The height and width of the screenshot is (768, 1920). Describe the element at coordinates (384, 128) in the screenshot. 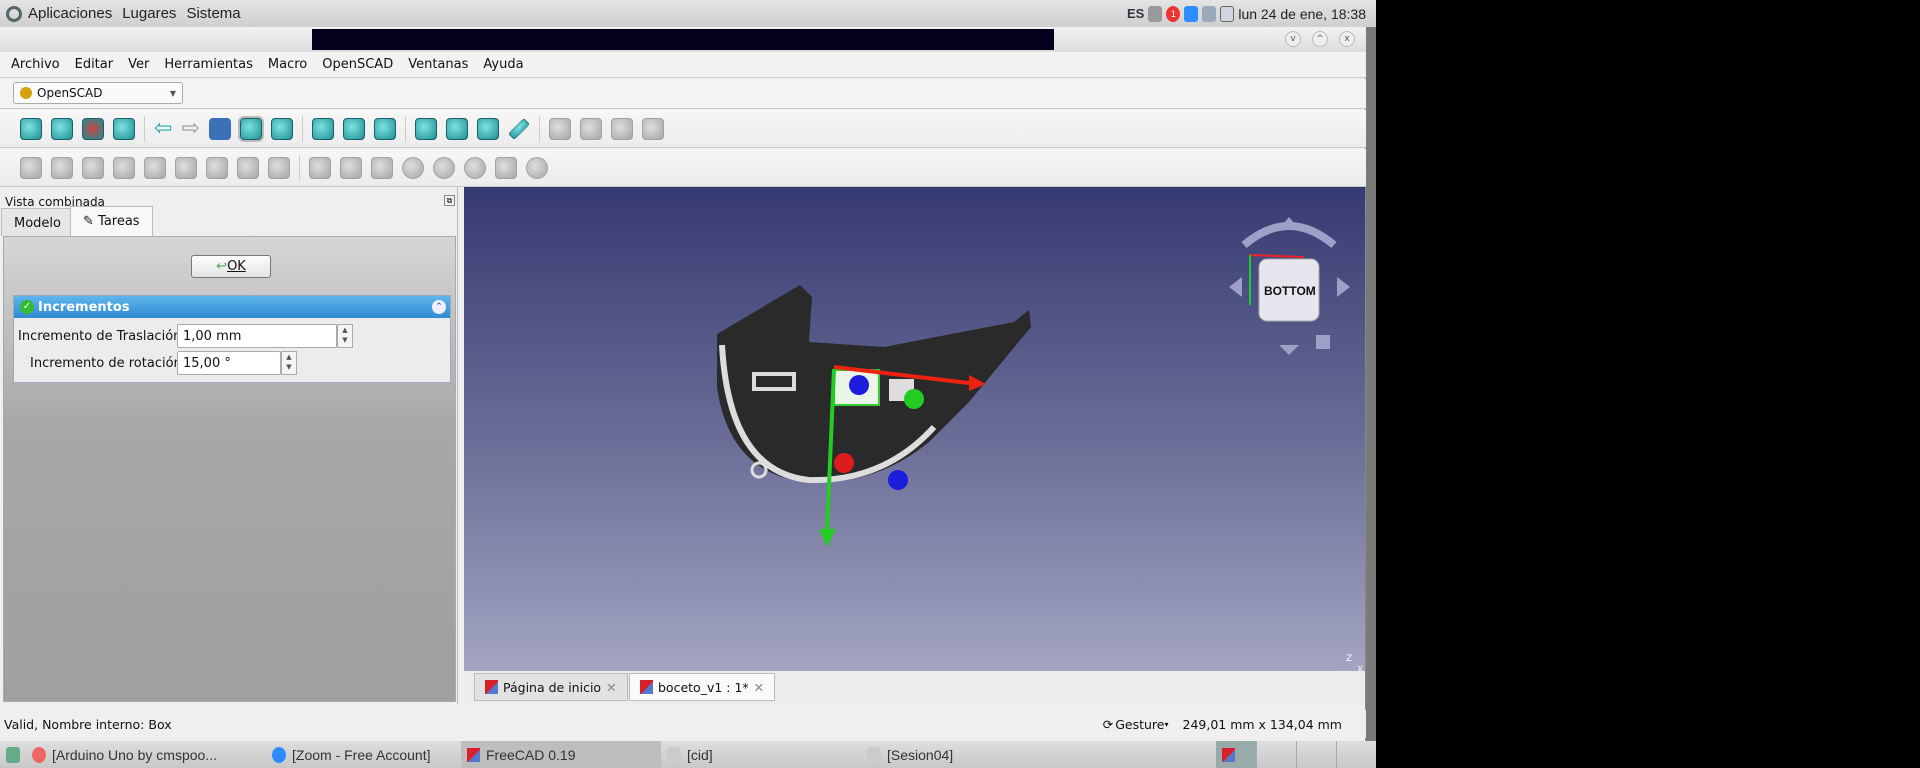

I see `right-view-icon` at that location.